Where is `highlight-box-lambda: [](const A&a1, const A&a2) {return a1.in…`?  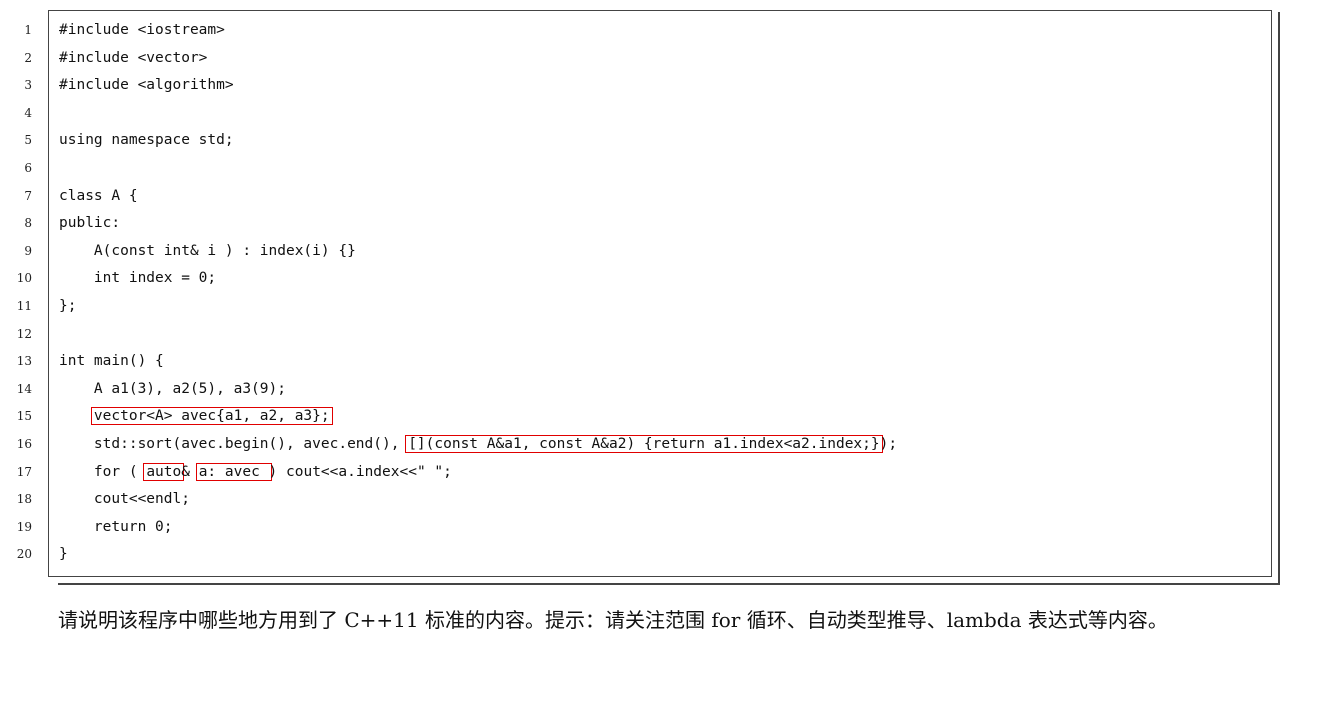
highlight-box-lambda: [](const A&a1, const A&a2) {return a1.in… is located at coordinates (644, 443).